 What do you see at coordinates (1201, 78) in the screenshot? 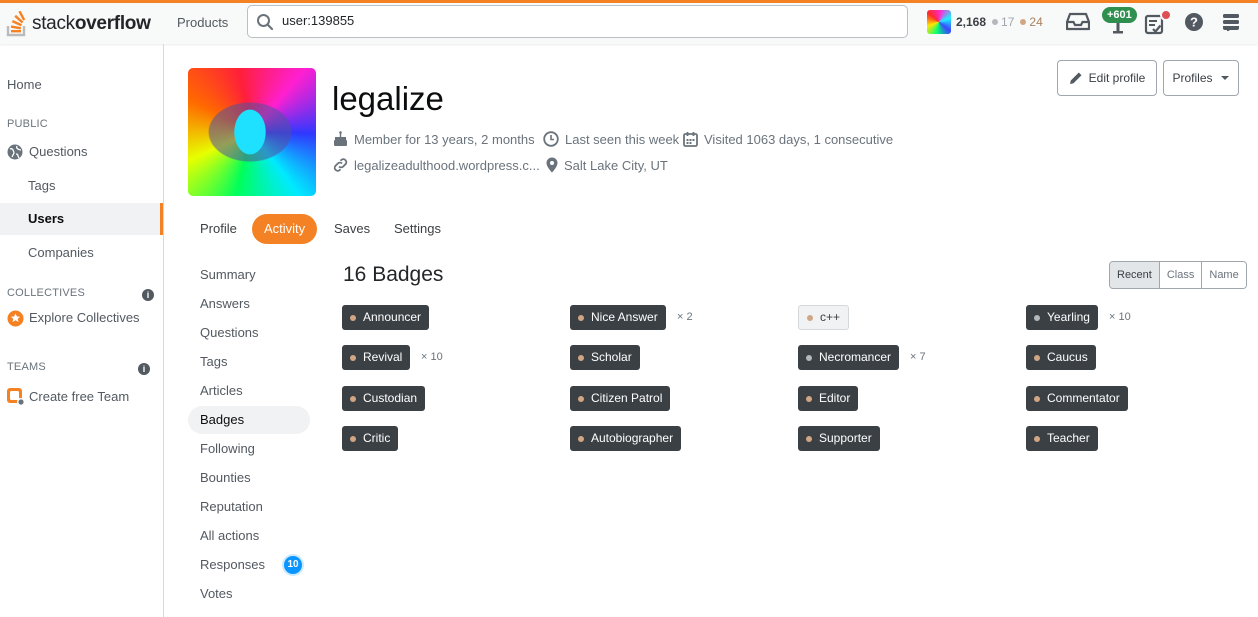
I see `profiles-dropdown-button: Profiles` at bounding box center [1201, 78].